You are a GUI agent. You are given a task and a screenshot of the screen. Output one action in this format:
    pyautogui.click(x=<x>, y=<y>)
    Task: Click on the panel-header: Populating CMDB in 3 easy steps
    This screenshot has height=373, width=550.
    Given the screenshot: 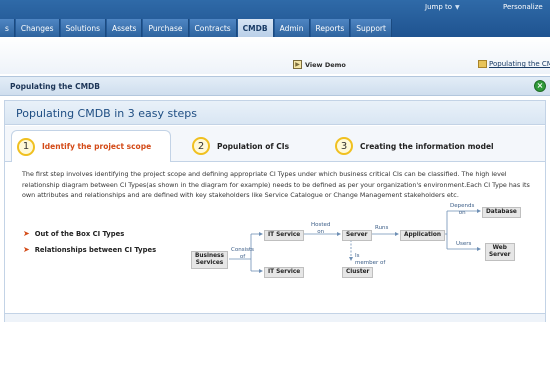 What is the action you would take?
    pyautogui.click(x=275, y=113)
    